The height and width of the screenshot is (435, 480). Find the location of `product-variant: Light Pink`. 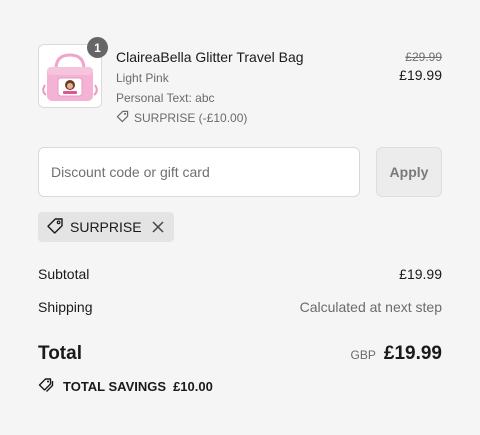

product-variant: Light Pink is located at coordinates (142, 78).